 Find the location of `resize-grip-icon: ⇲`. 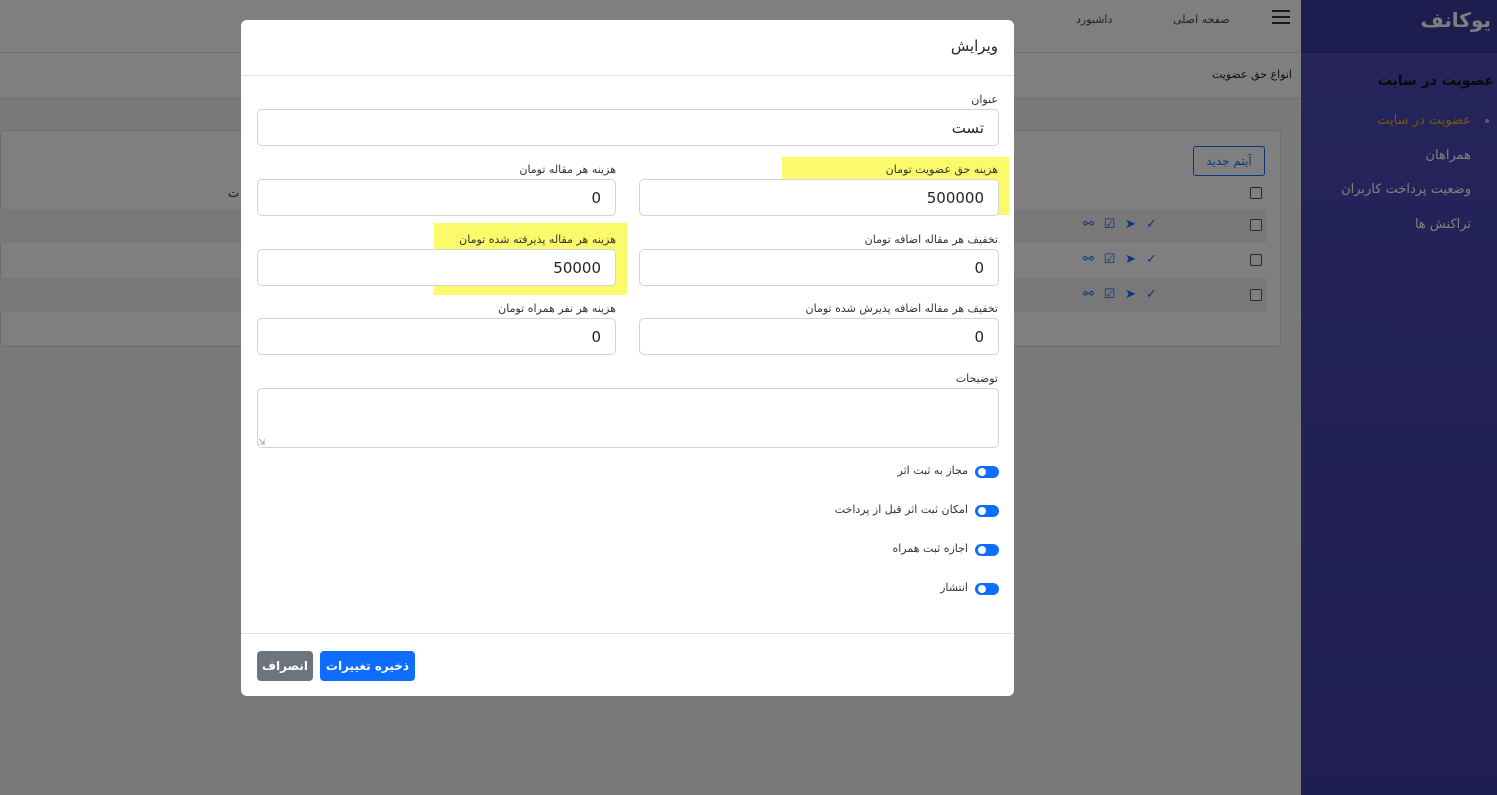

resize-grip-icon: ⇲ is located at coordinates (262, 443).